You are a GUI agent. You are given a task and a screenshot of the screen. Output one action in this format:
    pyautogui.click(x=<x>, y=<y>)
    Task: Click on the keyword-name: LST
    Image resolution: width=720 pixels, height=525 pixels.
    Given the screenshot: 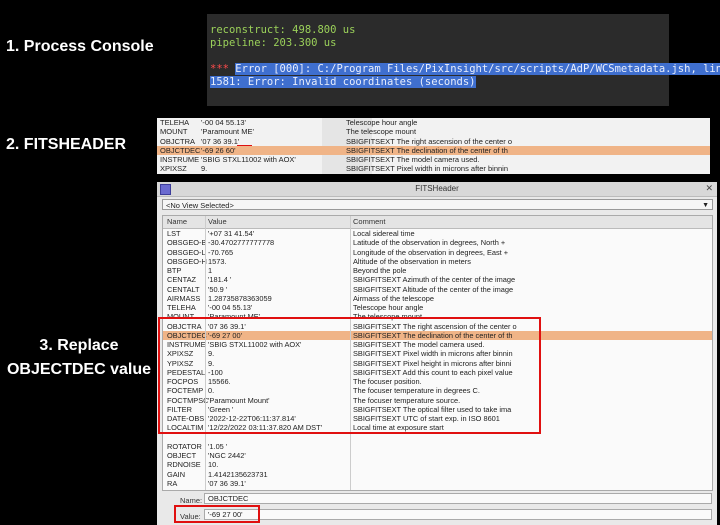 What is the action you would take?
    pyautogui.click(x=174, y=233)
    